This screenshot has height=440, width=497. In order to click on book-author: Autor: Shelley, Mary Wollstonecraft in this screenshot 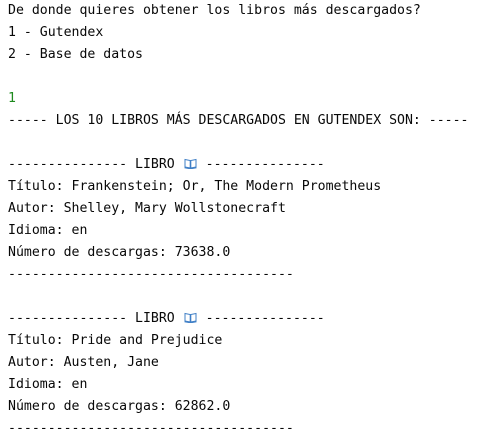, I will do `click(147, 208)`.